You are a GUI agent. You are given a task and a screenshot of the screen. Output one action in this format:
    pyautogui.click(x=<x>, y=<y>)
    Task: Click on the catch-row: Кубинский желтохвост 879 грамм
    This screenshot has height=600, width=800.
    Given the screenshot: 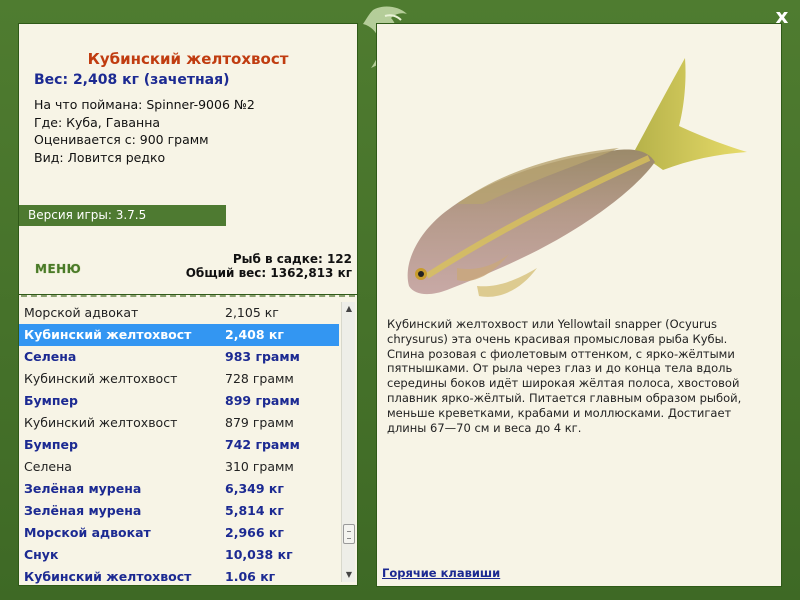 What is the action you would take?
    pyautogui.click(x=179, y=423)
    